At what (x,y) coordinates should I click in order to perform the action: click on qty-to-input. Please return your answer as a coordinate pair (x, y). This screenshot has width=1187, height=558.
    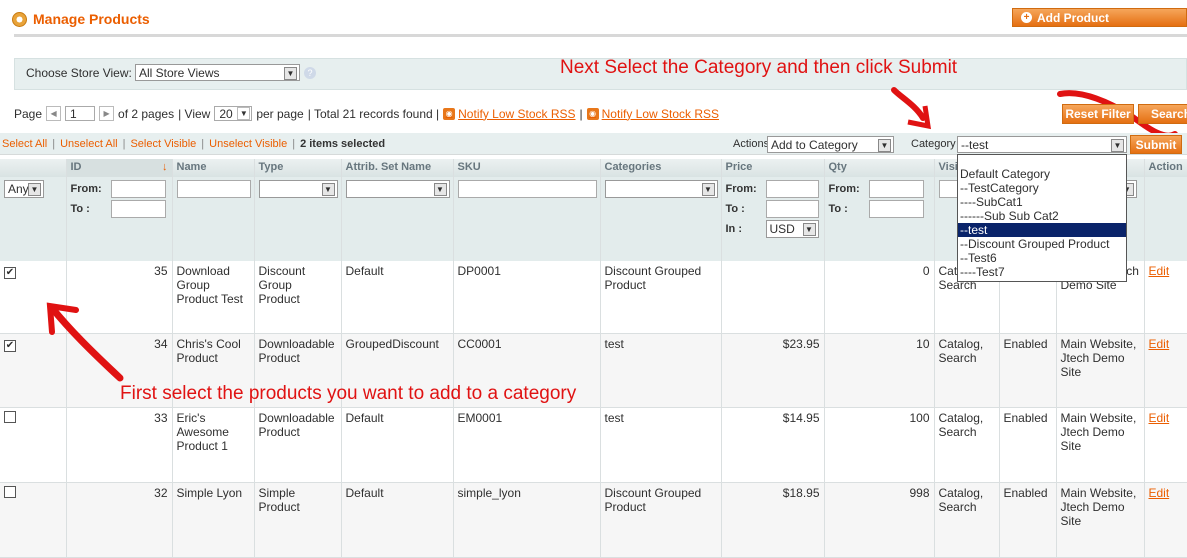
    Looking at the image, I should click on (896, 209).